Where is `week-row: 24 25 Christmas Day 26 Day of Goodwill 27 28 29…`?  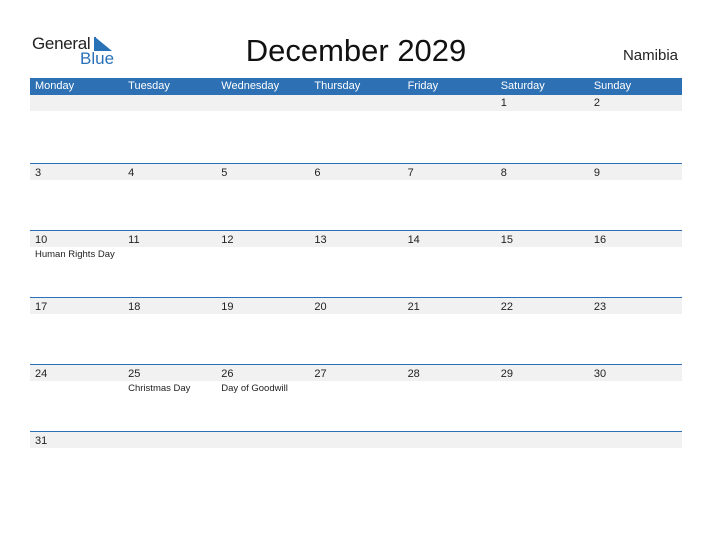
week-row: 24 25 Christmas Day 26 Day of Goodwill 27 28 29… is located at coordinates (356, 397).